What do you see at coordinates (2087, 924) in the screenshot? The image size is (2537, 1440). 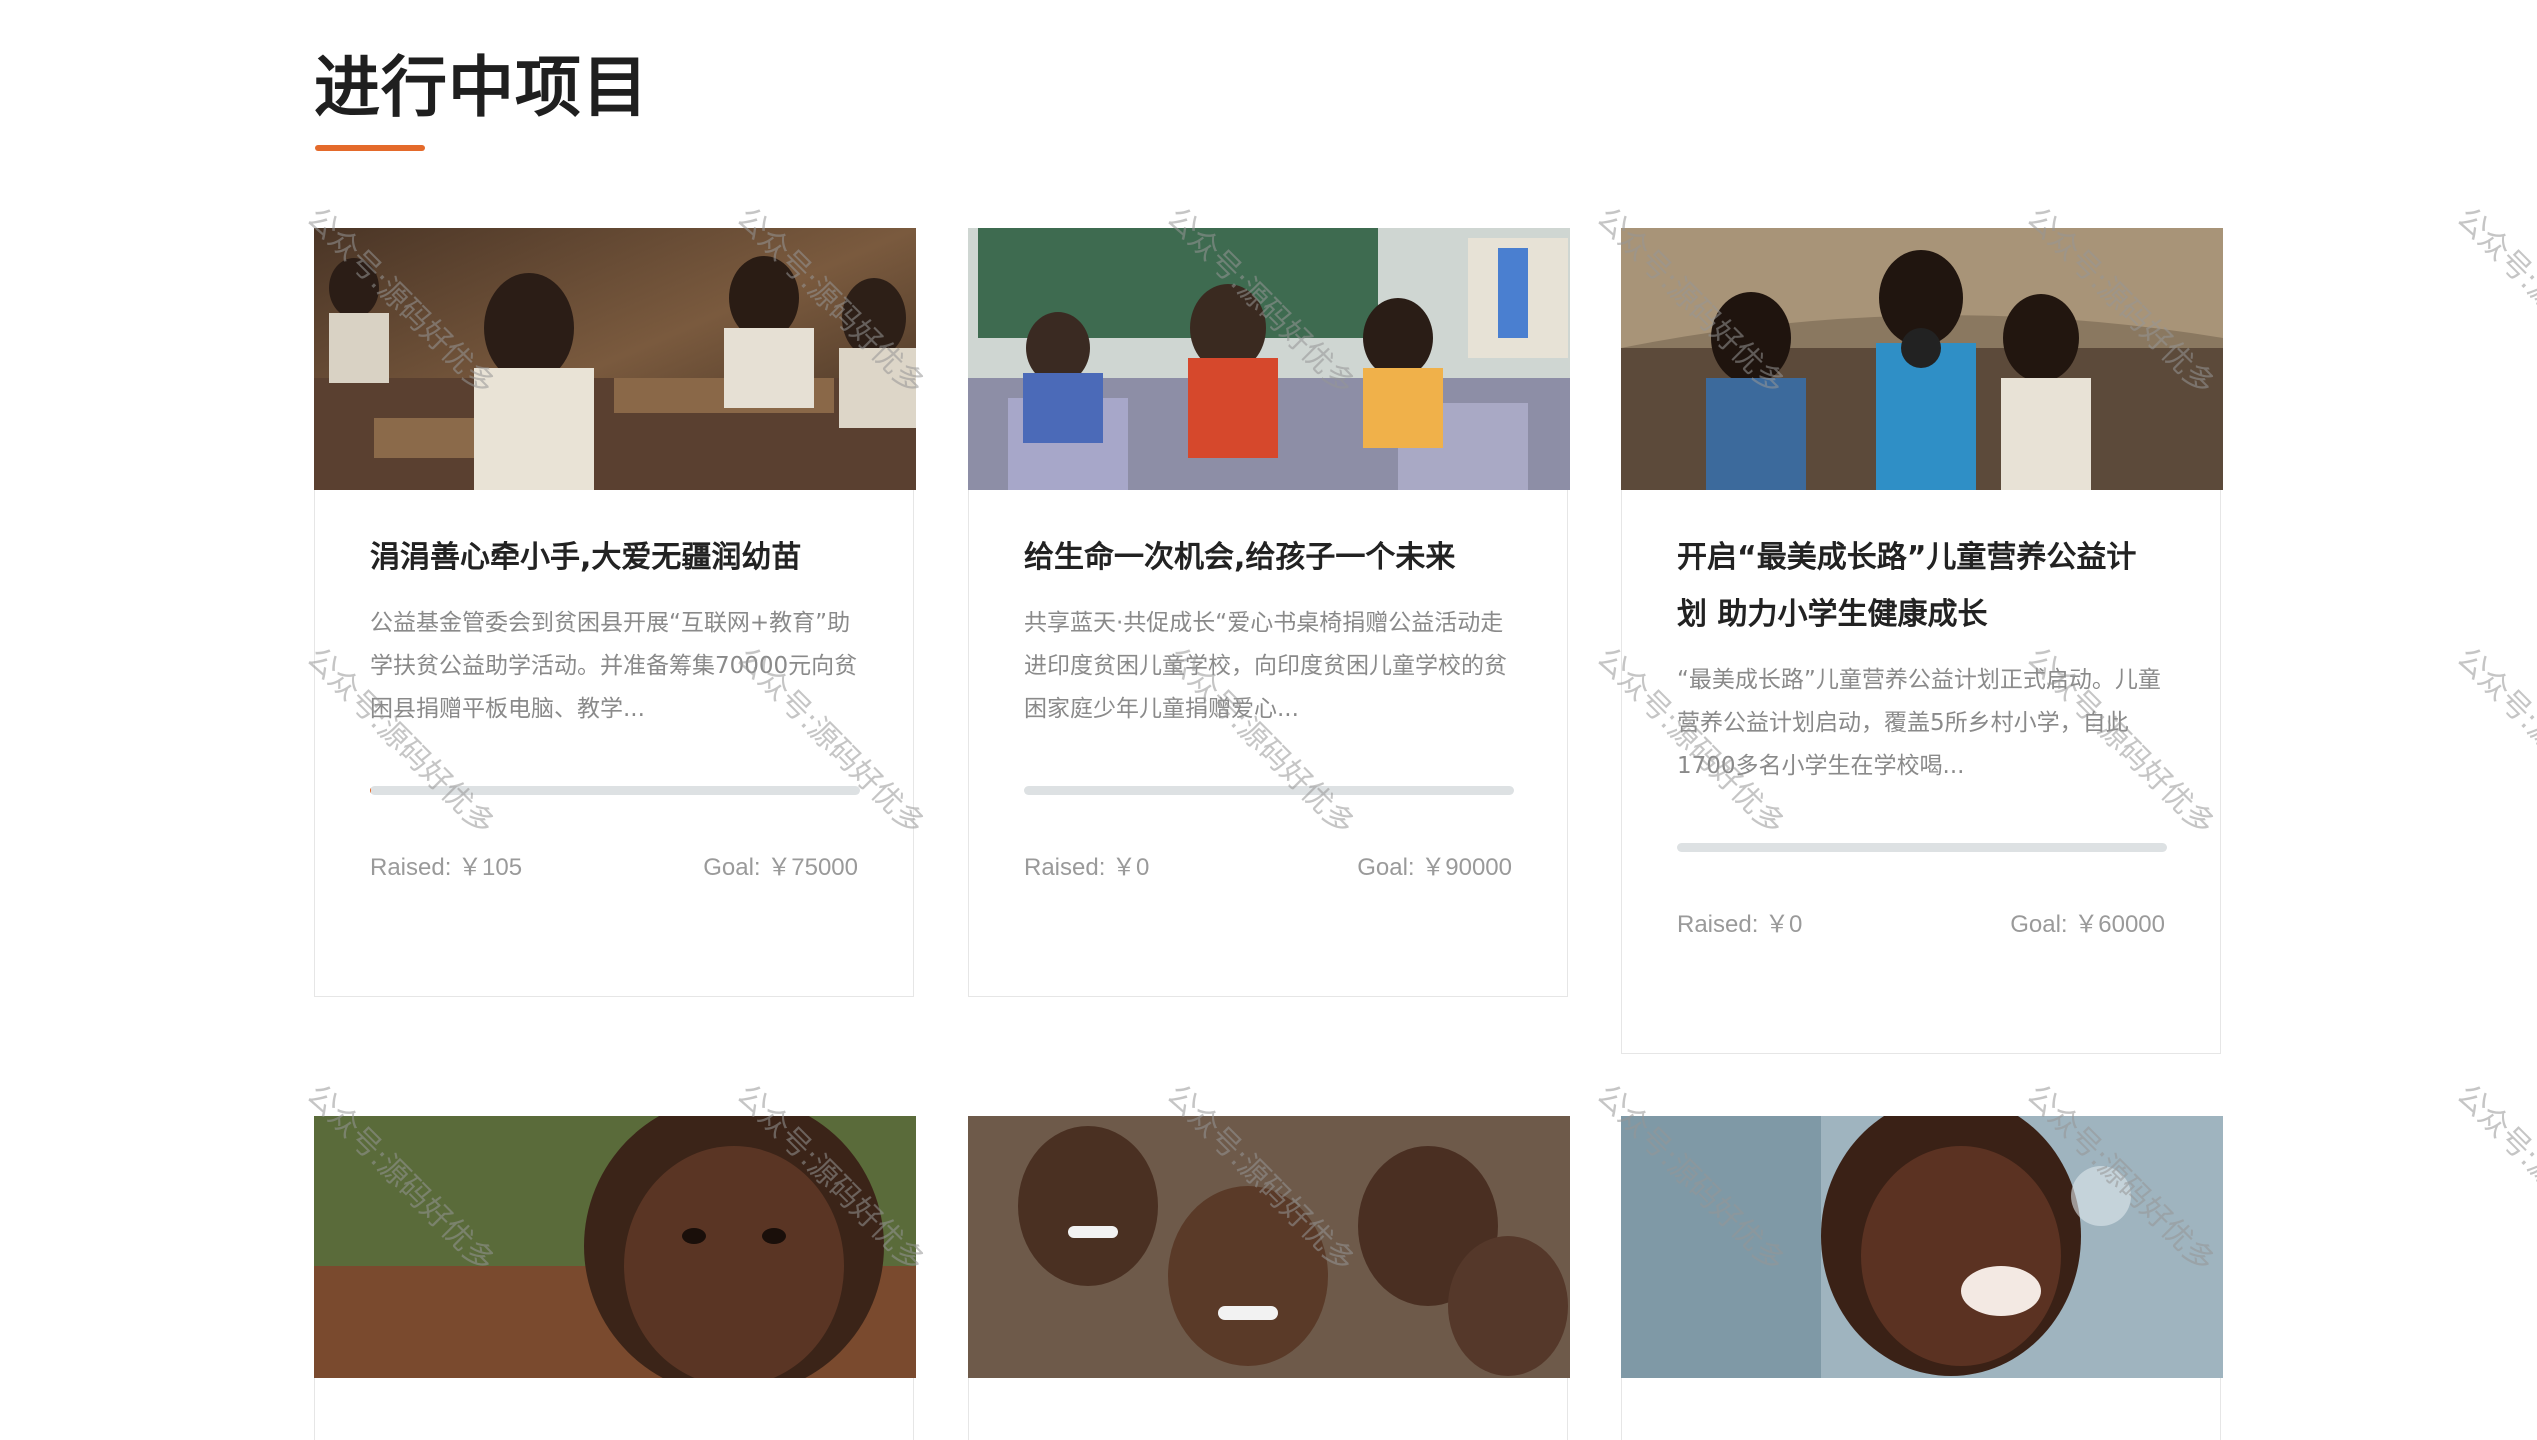 I see `goal-amount: Goal: ￥60000` at bounding box center [2087, 924].